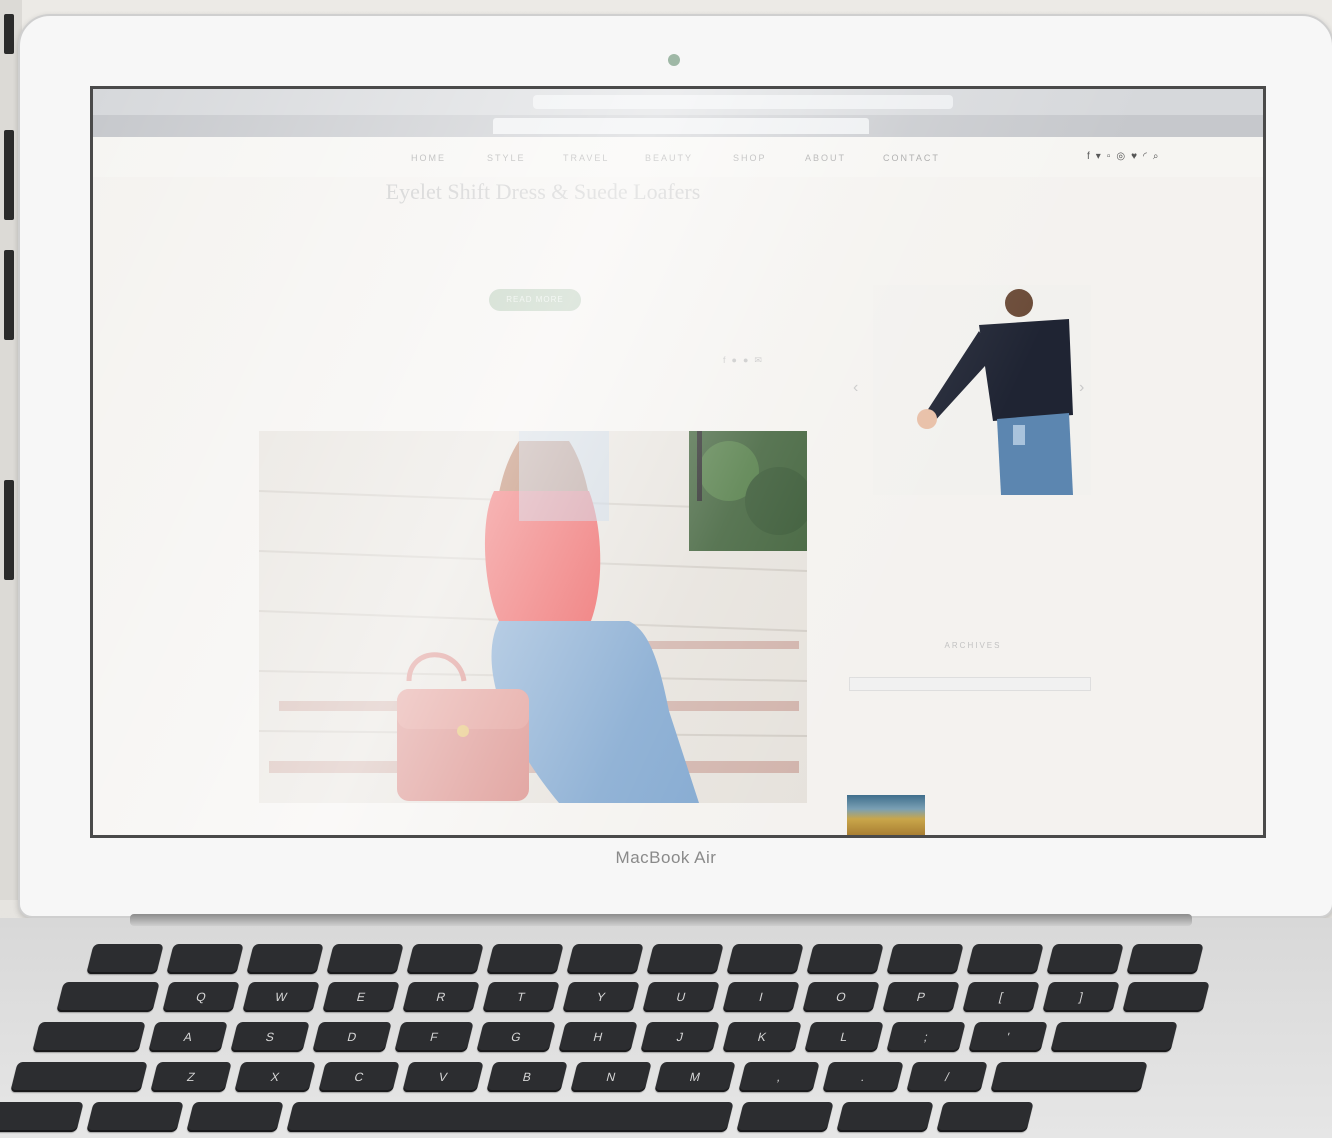 The height and width of the screenshot is (1138, 1332). I want to click on nav-about: ABOUT, so click(825, 158).